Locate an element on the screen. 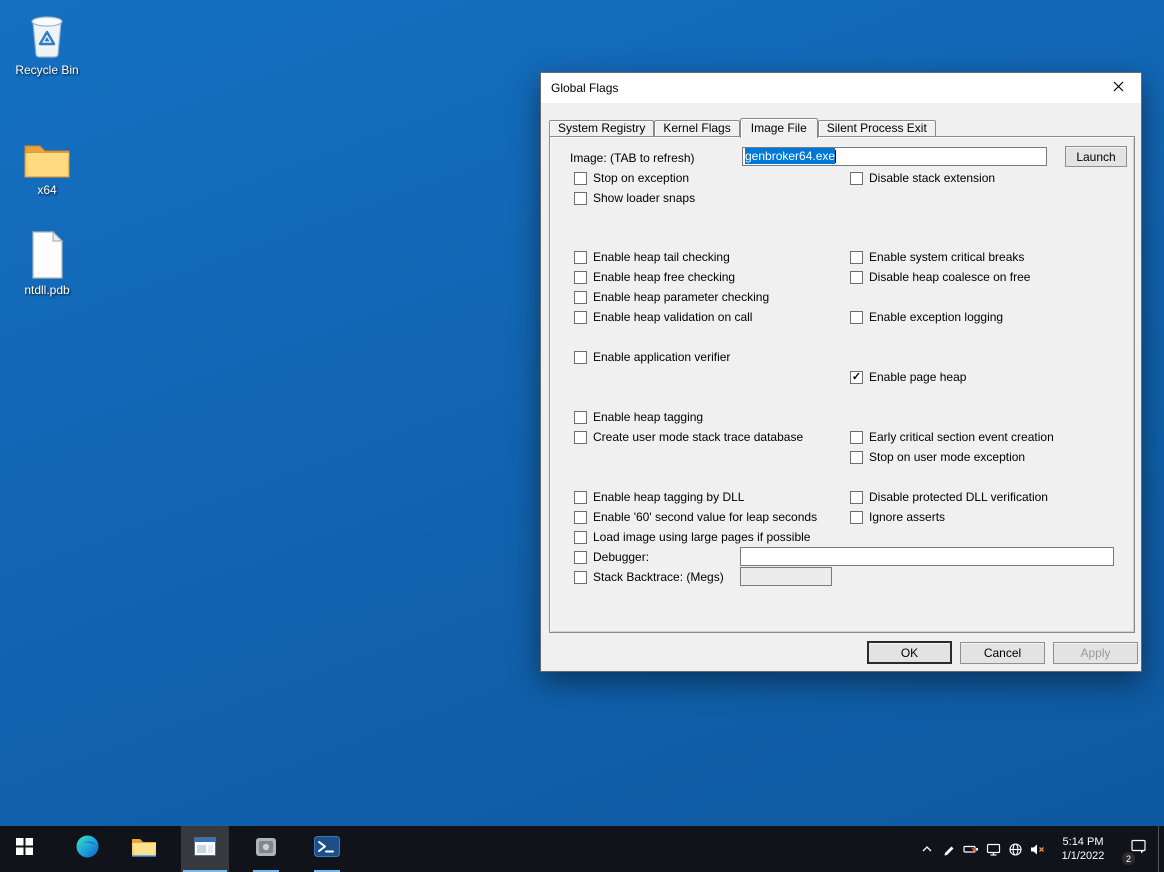 The width and height of the screenshot is (1164, 872). close-button is located at coordinates (1118, 88).